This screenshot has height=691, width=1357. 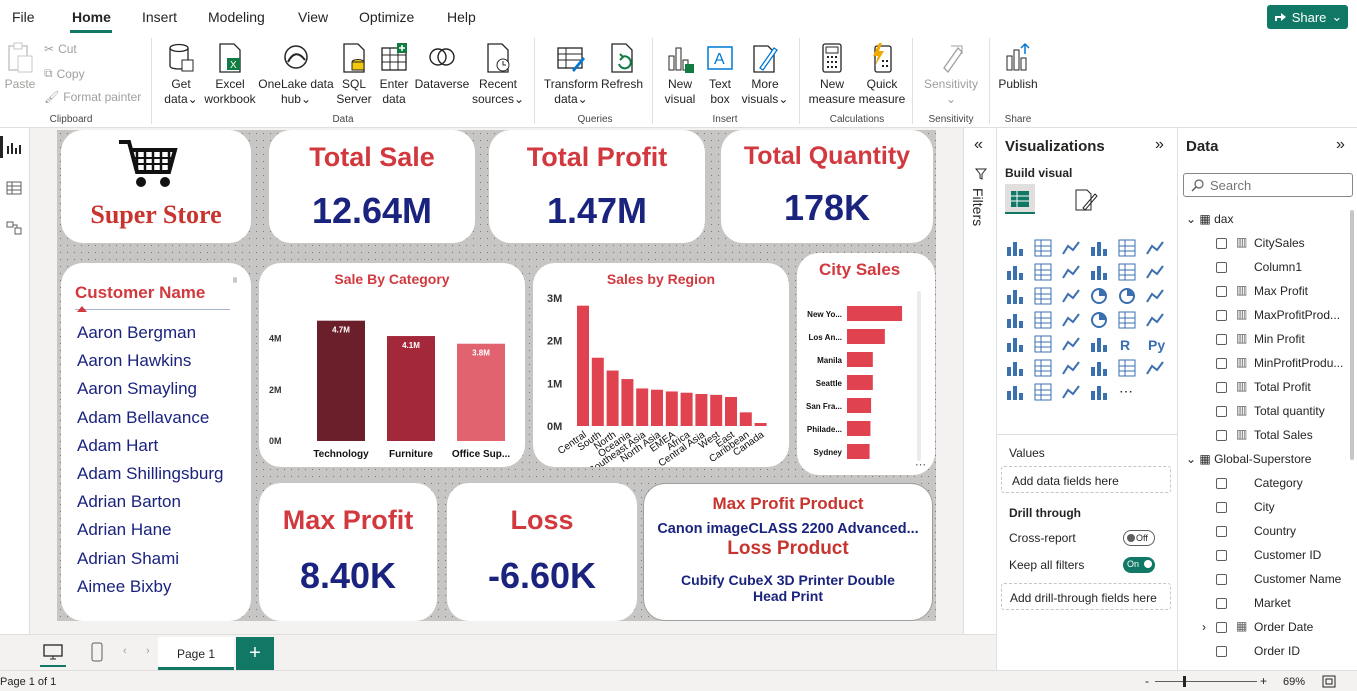 What do you see at coordinates (919, 376) in the screenshot?
I see `chart-scrollbar` at bounding box center [919, 376].